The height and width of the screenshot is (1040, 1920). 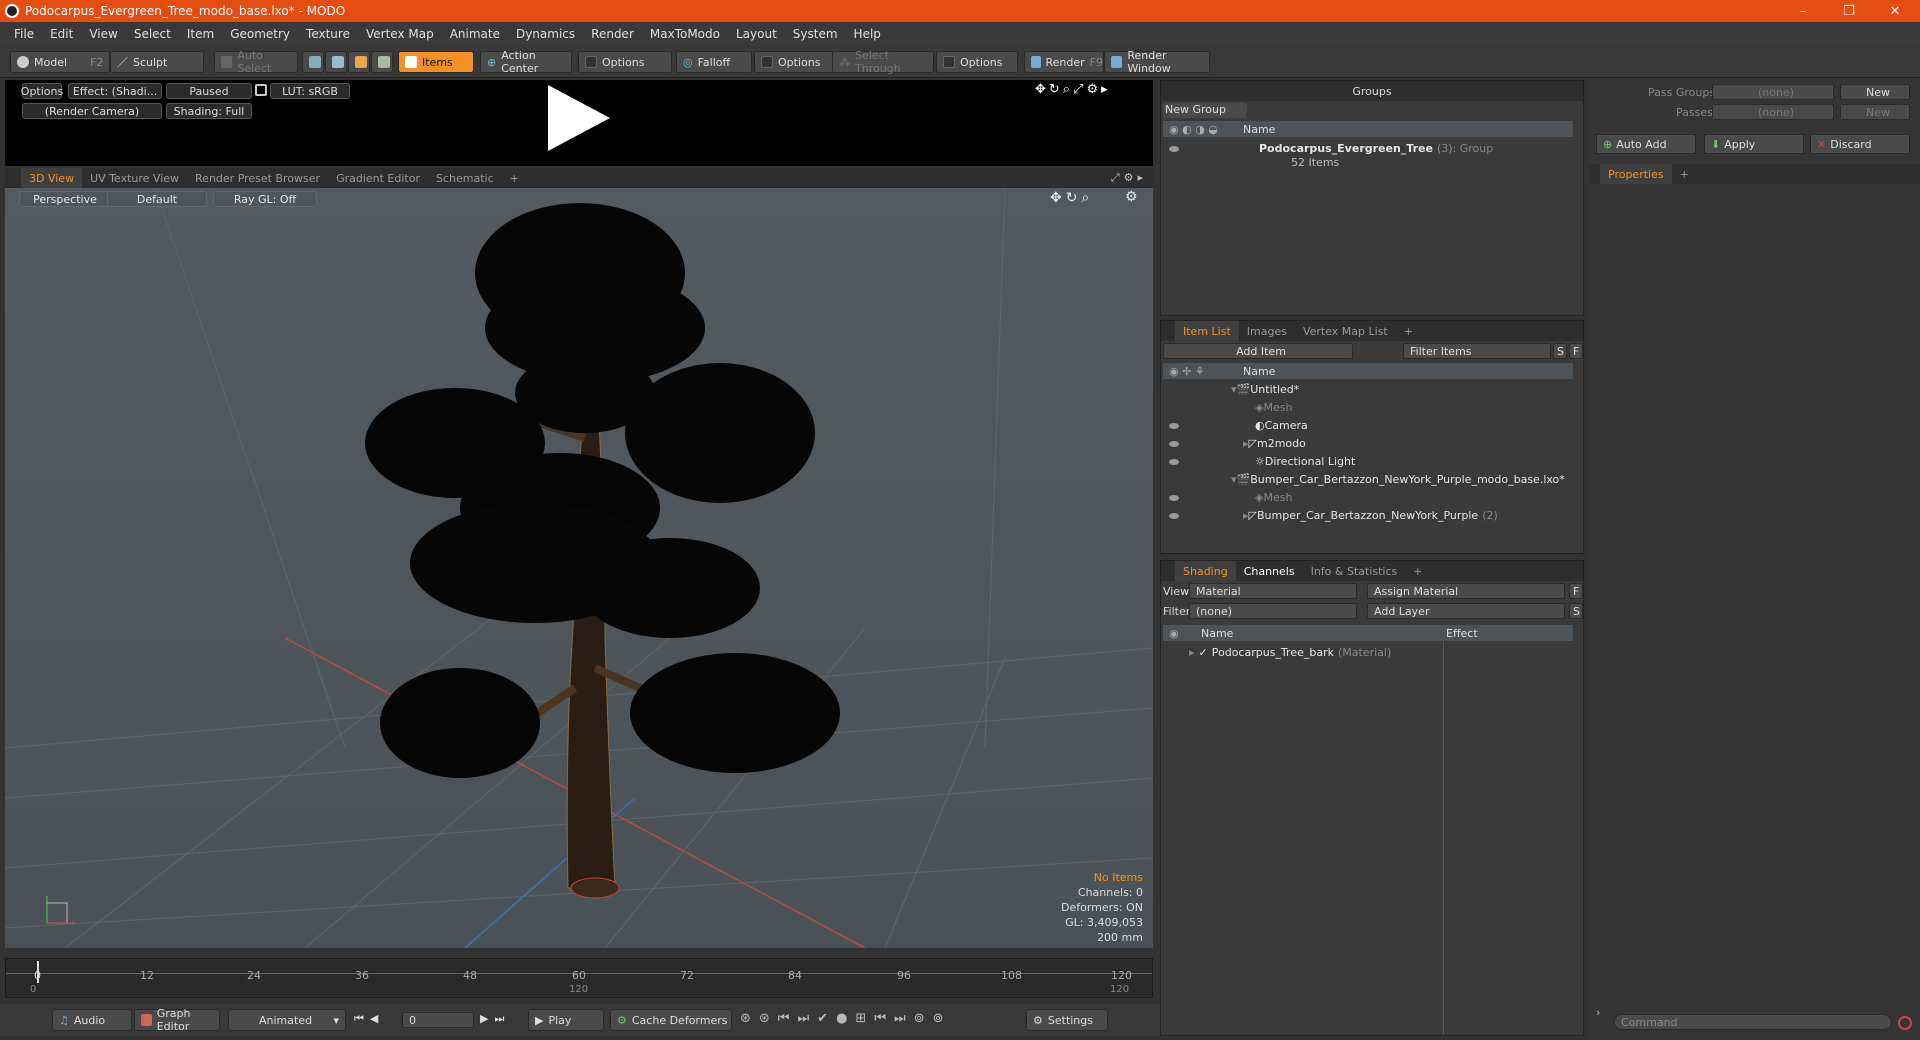 I want to click on command-input: Command, so click(x=1753, y=1022).